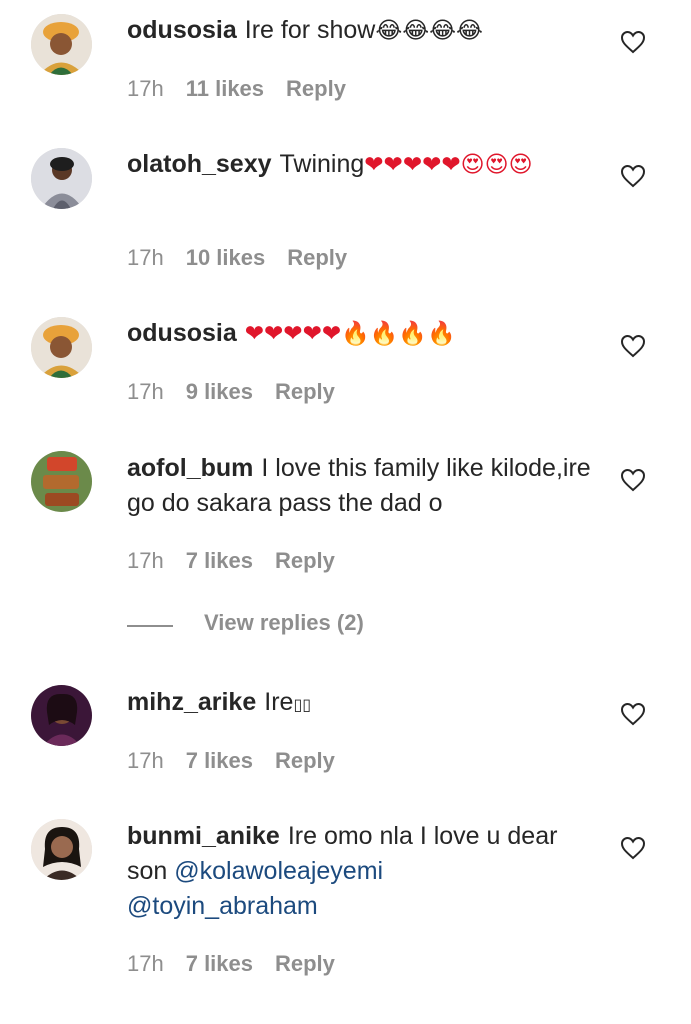 This screenshot has width=691, height=1024. I want to click on comment-username: bunmi_anike, so click(203, 836).